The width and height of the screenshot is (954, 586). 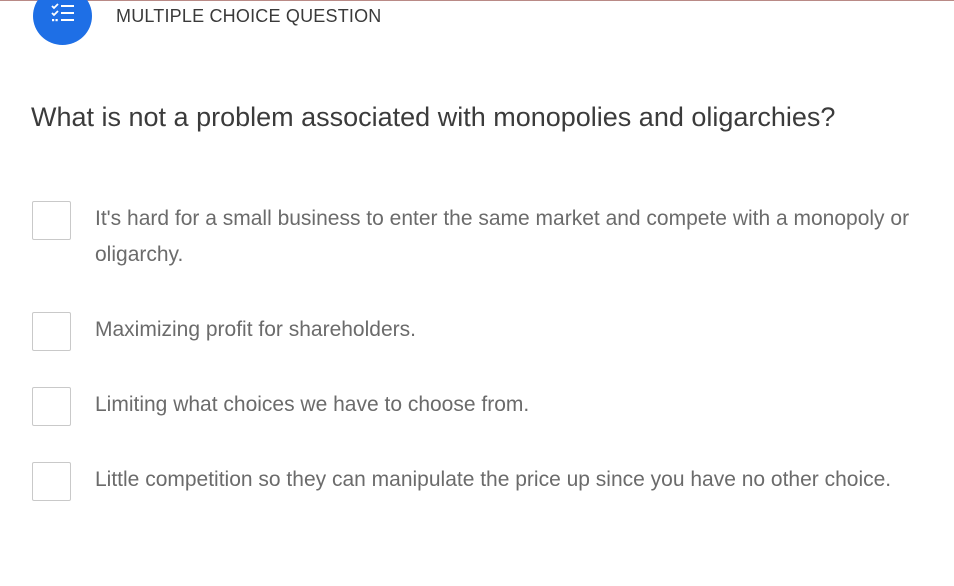 I want to click on question-type-label: MULTIPLE CHOICE QUESTION, so click(x=249, y=16).